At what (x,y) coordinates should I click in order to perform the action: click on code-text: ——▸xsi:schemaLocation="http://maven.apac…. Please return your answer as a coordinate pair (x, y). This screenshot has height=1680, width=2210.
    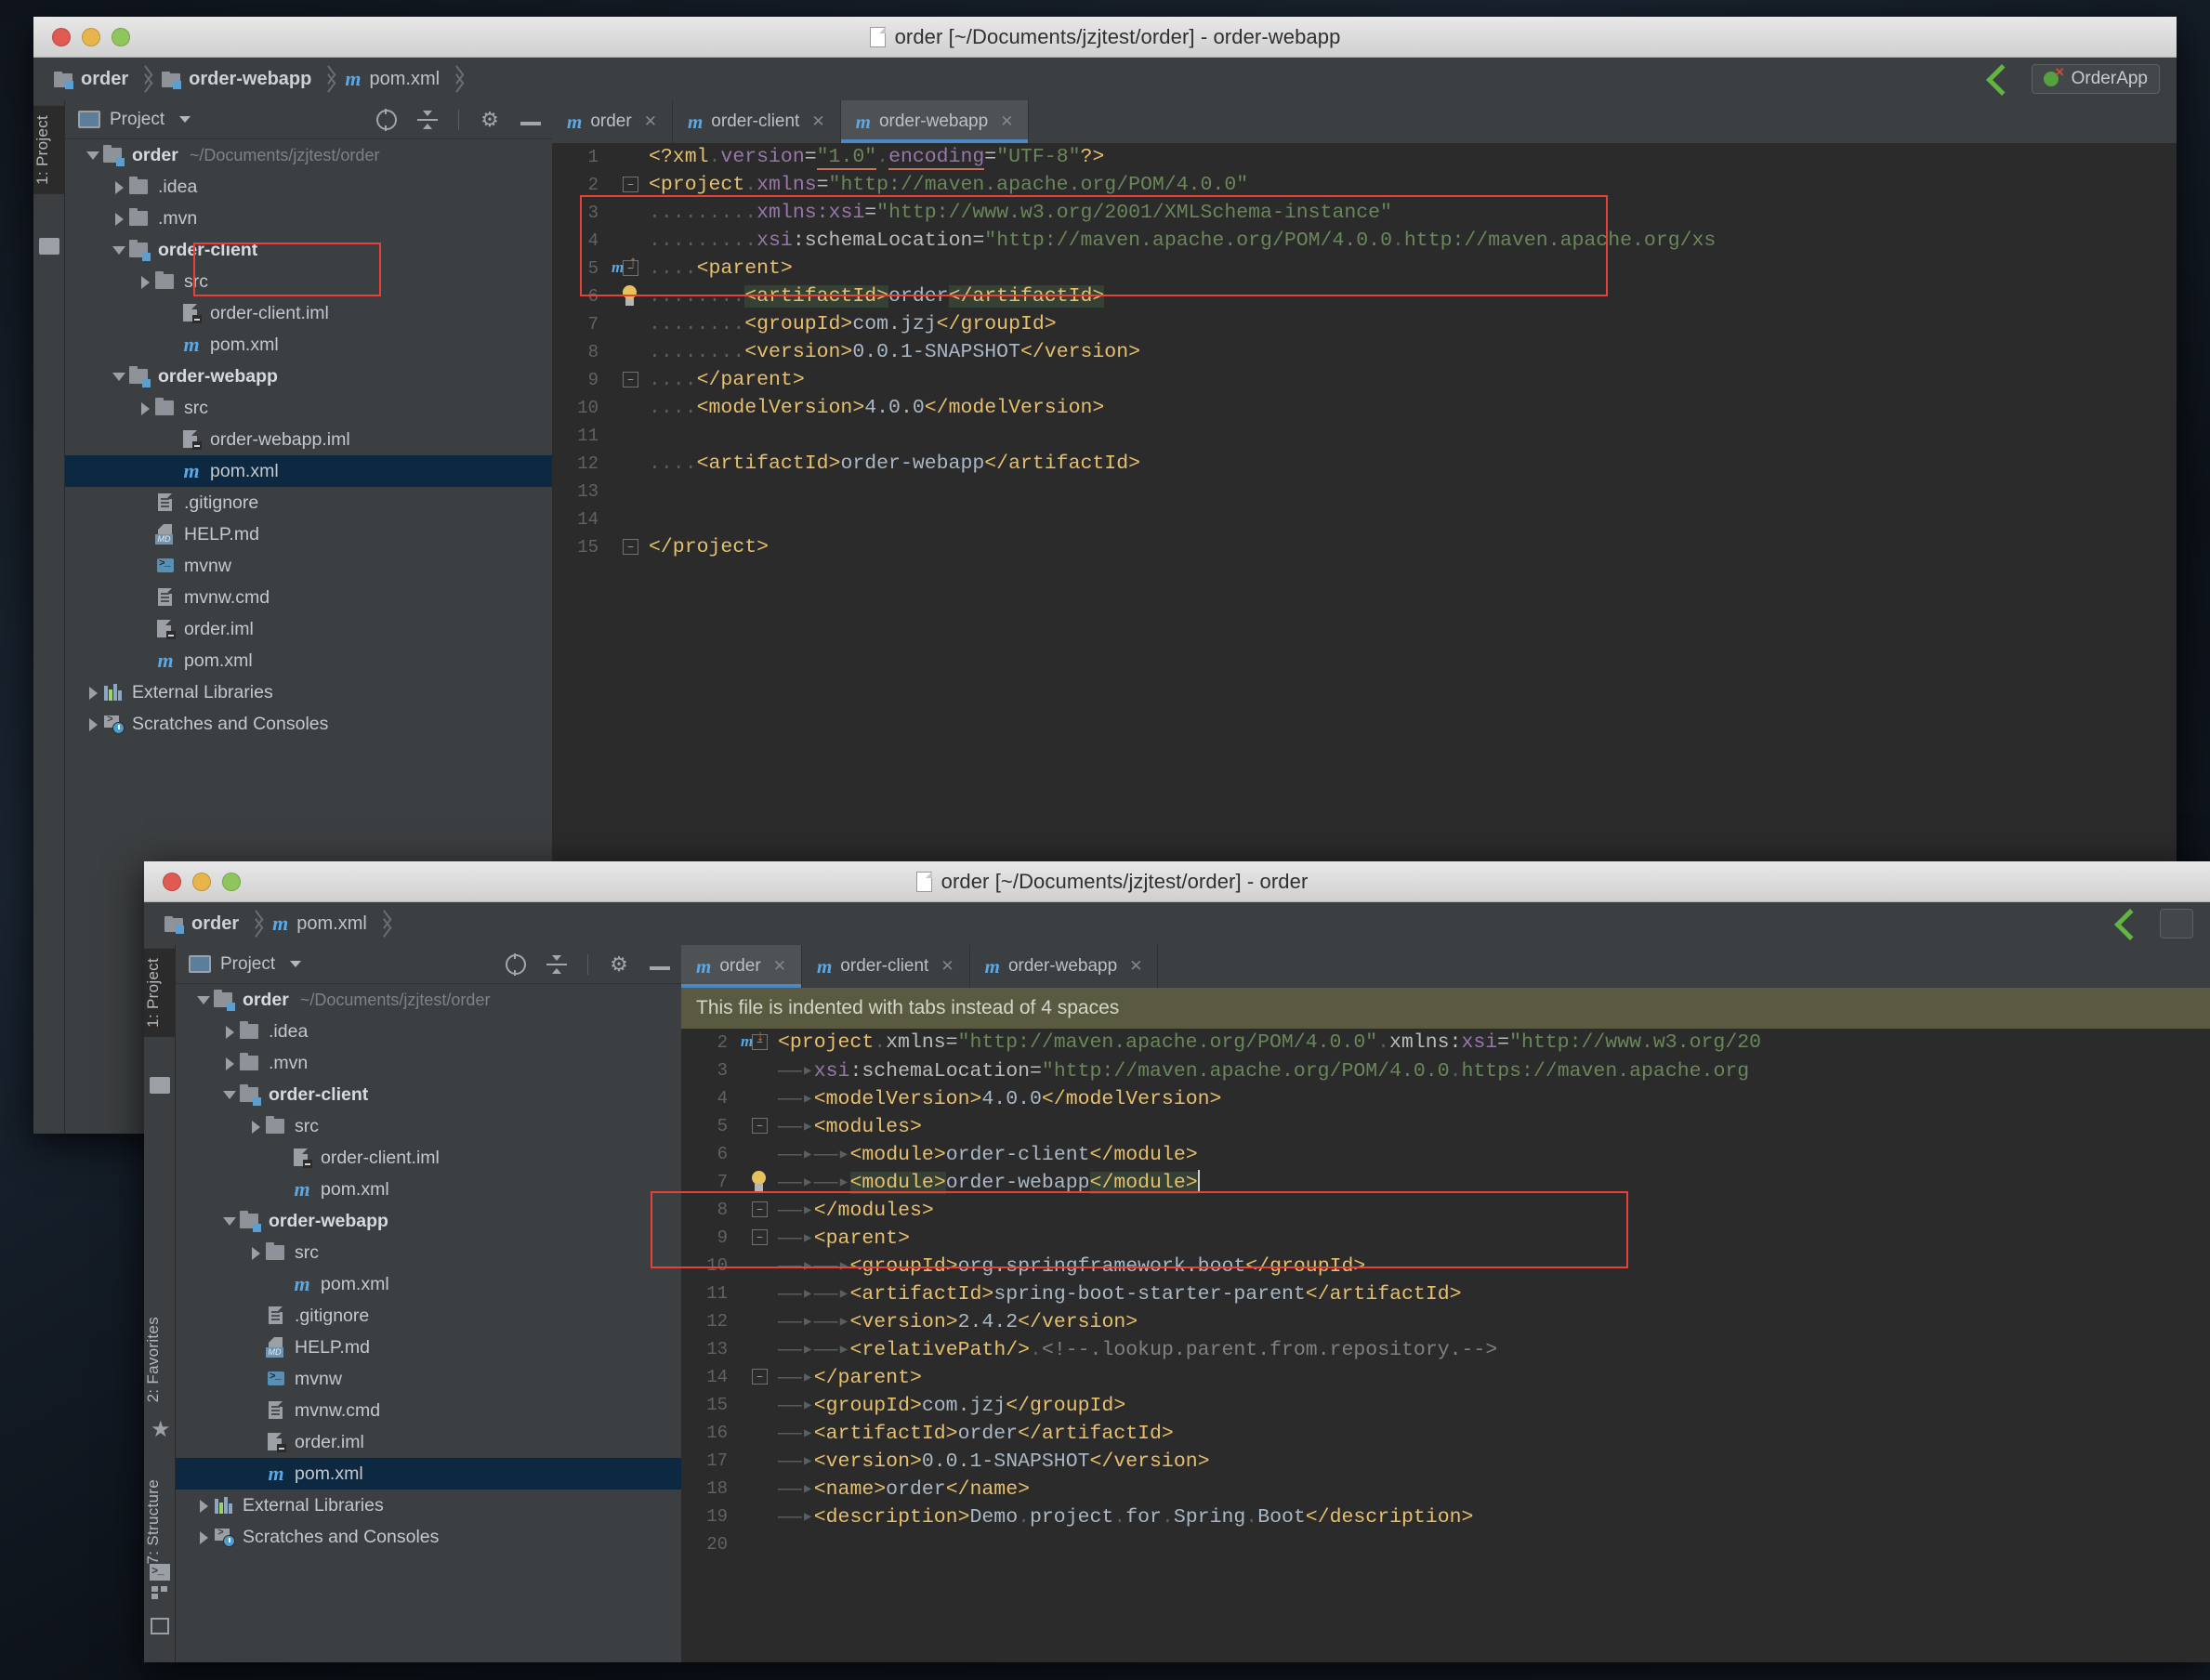
    Looking at the image, I should click on (1494, 1070).